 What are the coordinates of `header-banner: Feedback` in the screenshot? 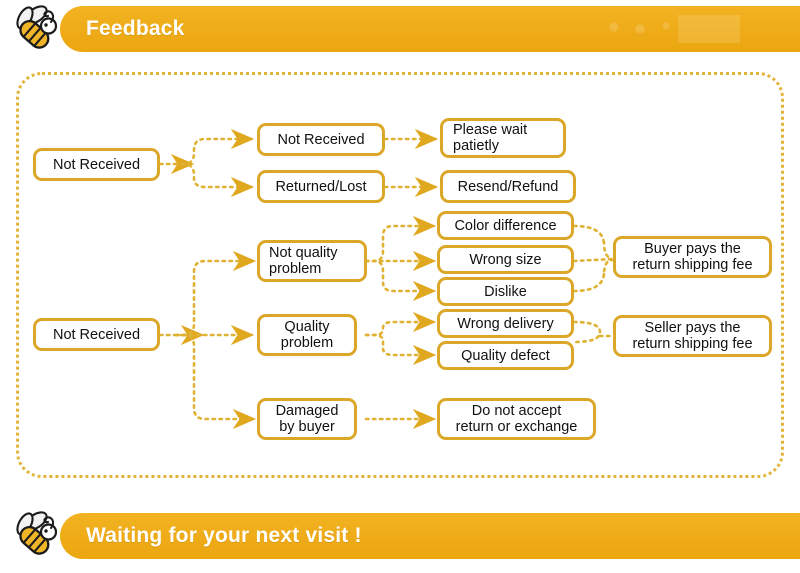 It's located at (400, 29).